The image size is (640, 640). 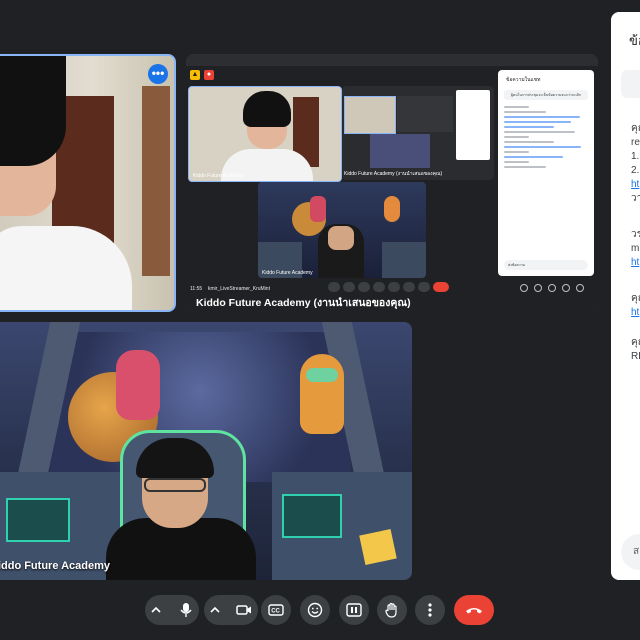 I want to click on mini-control-bar, so click(x=388, y=287).